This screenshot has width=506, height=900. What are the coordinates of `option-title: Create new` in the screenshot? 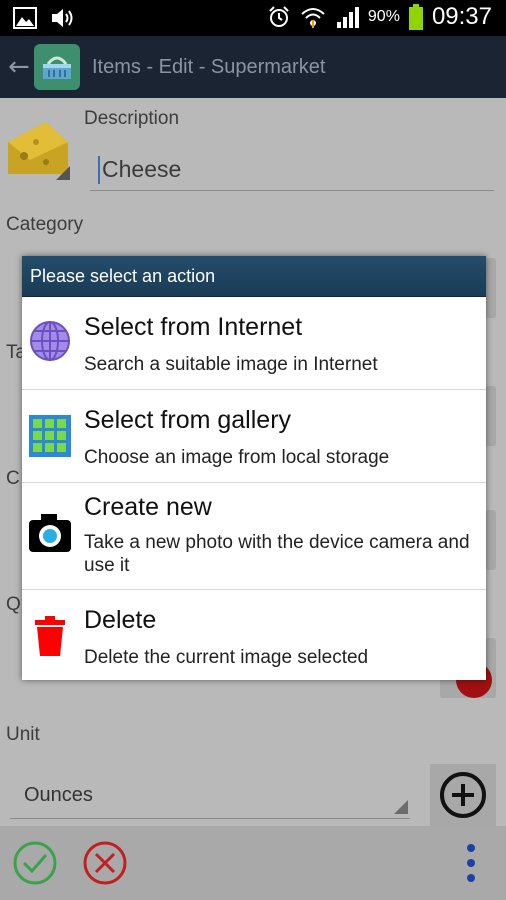 It's located at (148, 507).